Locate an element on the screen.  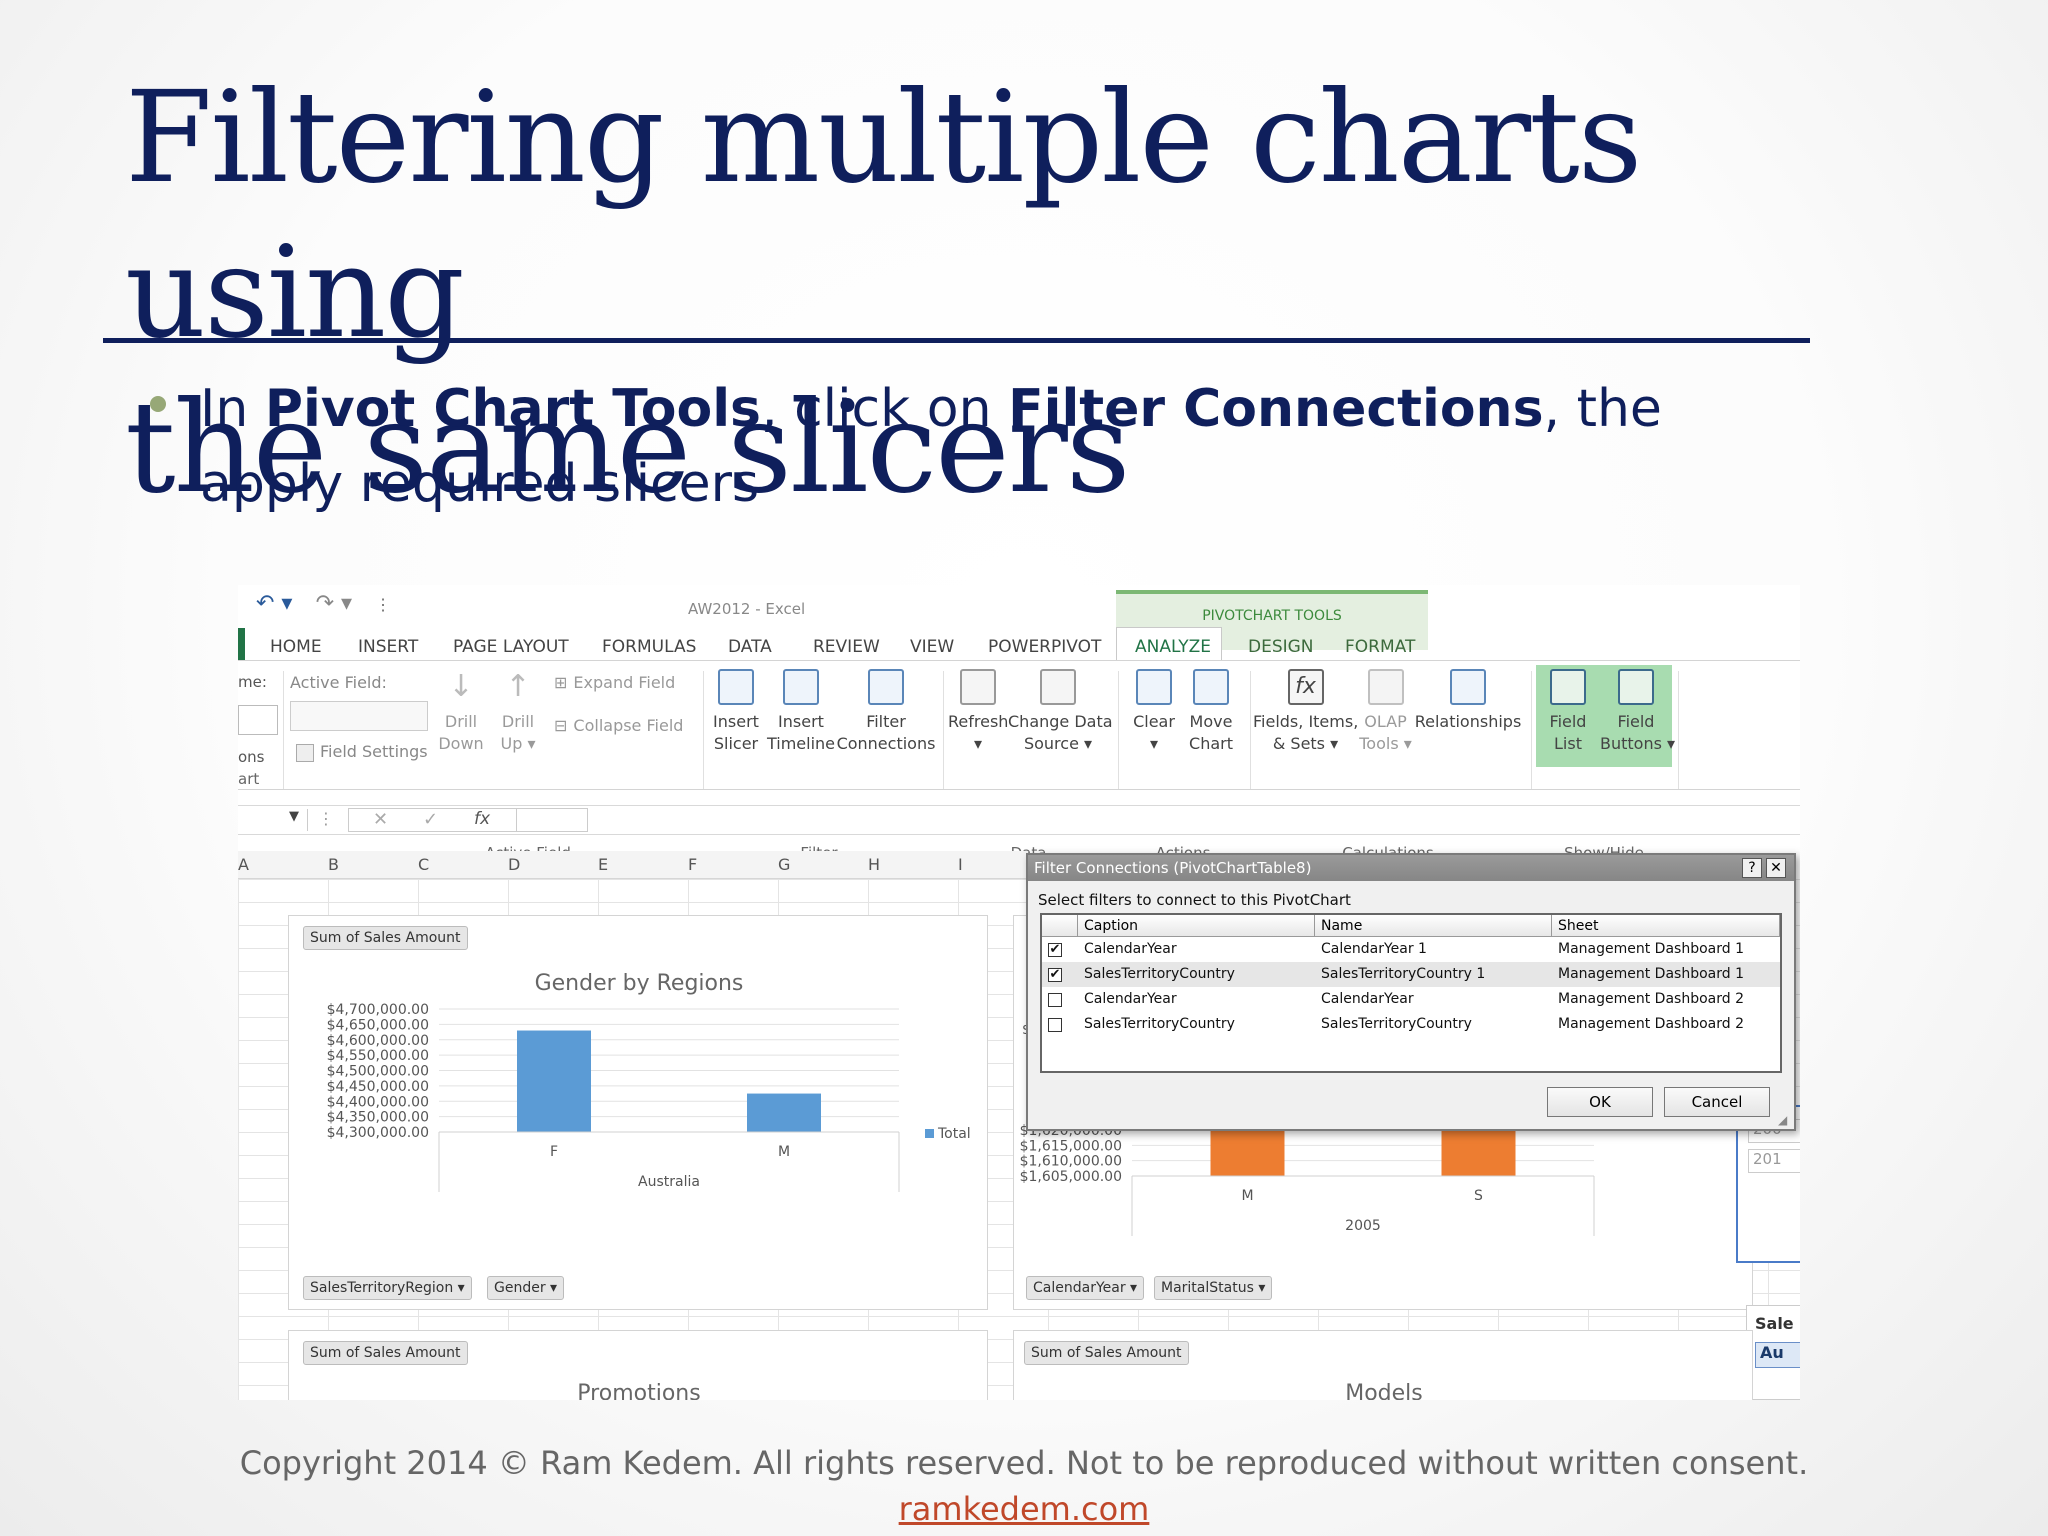
x-group-label: 2005 is located at coordinates (1363, 1226).